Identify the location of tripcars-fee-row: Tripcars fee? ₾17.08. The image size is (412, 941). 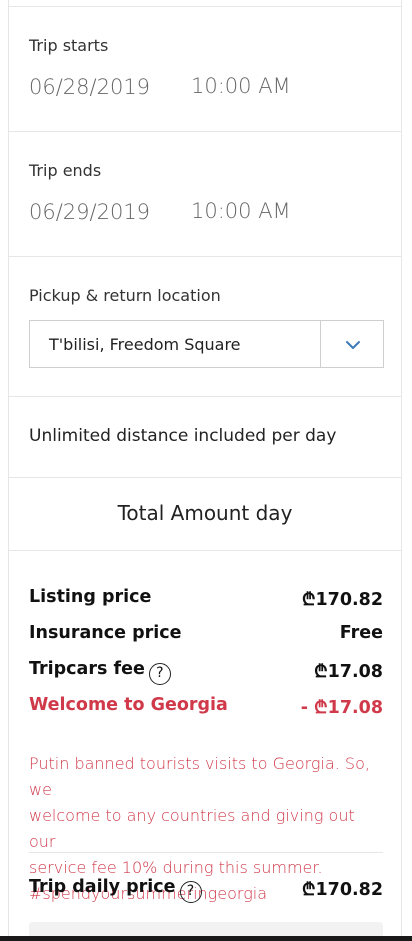
(206, 672).